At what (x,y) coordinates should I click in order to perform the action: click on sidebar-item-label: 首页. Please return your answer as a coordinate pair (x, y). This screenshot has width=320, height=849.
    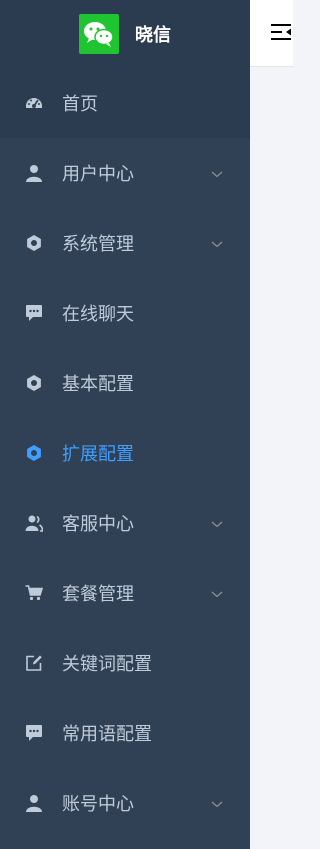
    Looking at the image, I should click on (80, 104).